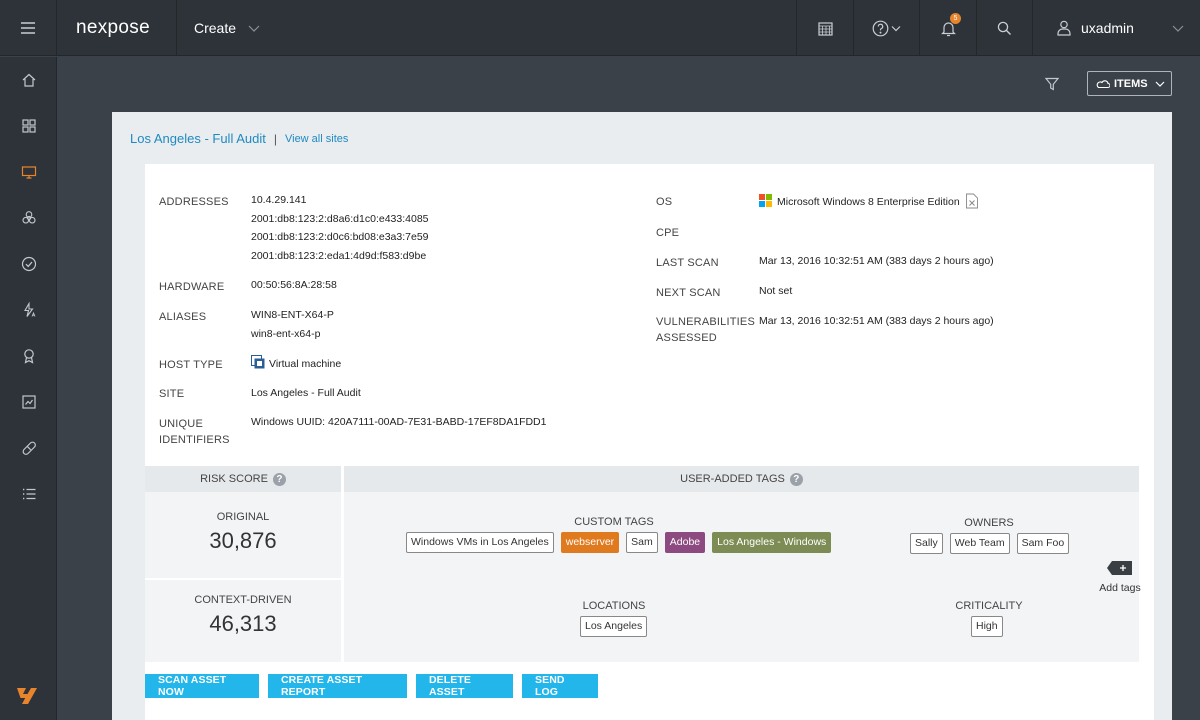 The width and height of the screenshot is (1200, 720). Describe the element at coordinates (243, 541) in the screenshot. I see `original-risk-score: 30,876` at that location.